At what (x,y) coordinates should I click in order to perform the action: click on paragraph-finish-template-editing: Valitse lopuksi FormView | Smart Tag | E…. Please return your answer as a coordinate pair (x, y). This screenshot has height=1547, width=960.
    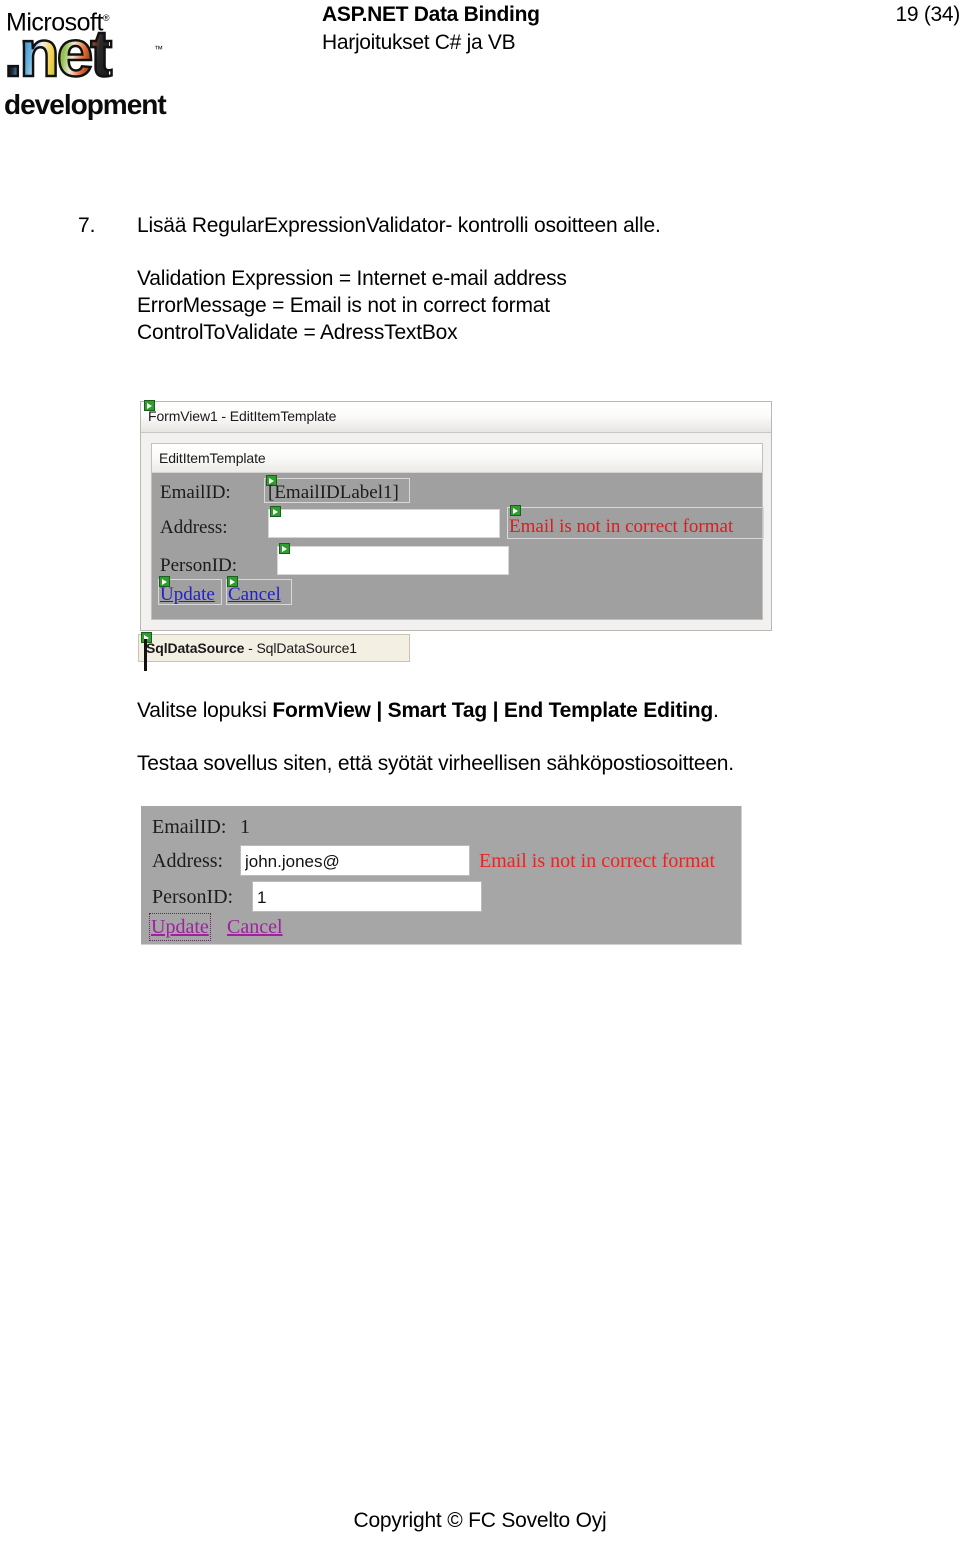
    Looking at the image, I should click on (428, 711).